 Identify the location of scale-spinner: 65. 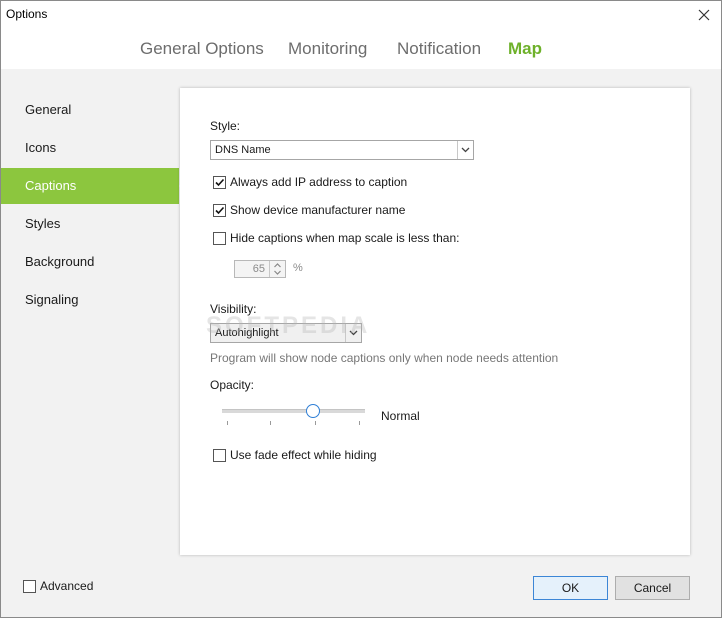
(260, 269).